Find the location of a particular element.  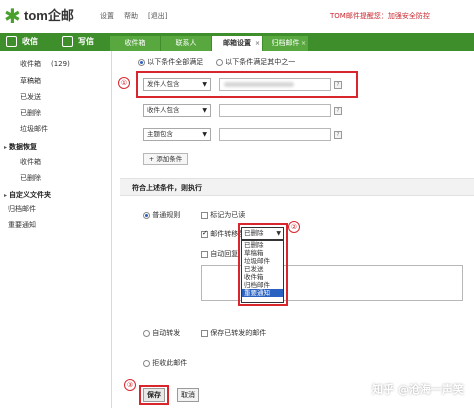

refresh-icon is located at coordinates (11, 41).